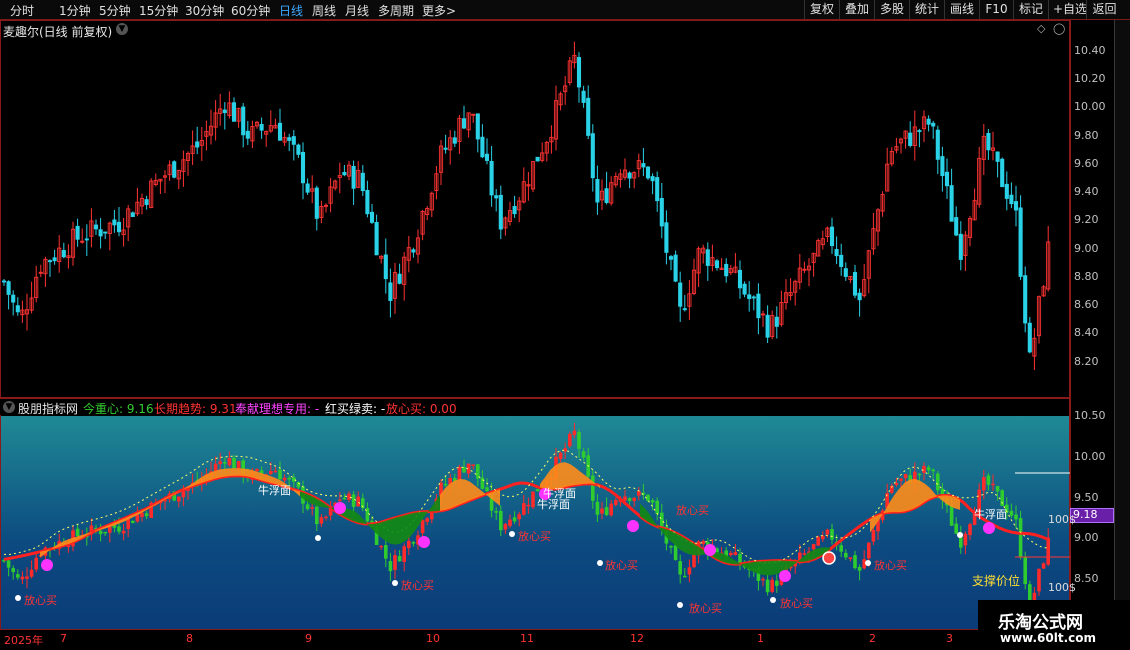  Describe the element at coordinates (1054, 625) in the screenshot. I see `watermark: 乐淘公式网 www.60lt.com` at that location.